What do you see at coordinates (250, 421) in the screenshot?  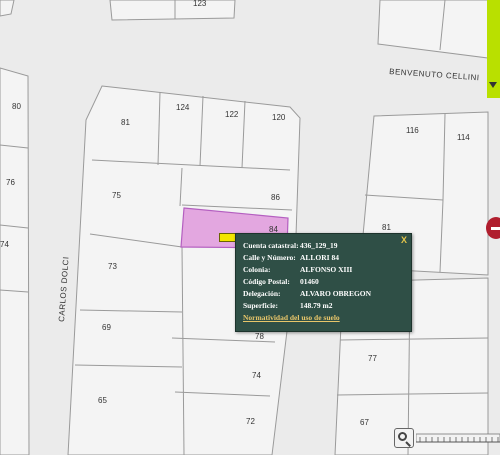 I see `lot-number-72: 72` at bounding box center [250, 421].